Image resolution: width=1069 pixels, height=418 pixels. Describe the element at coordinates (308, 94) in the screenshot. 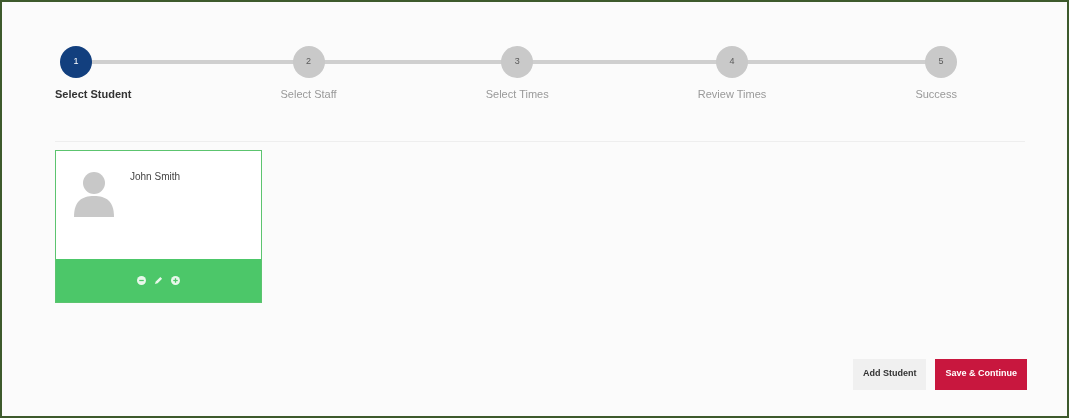

I see `step-label: Select Staff` at that location.